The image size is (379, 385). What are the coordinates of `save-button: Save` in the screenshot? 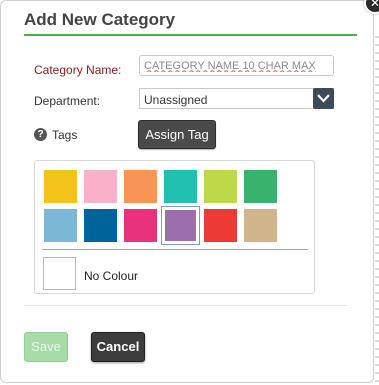 It's located at (46, 347).